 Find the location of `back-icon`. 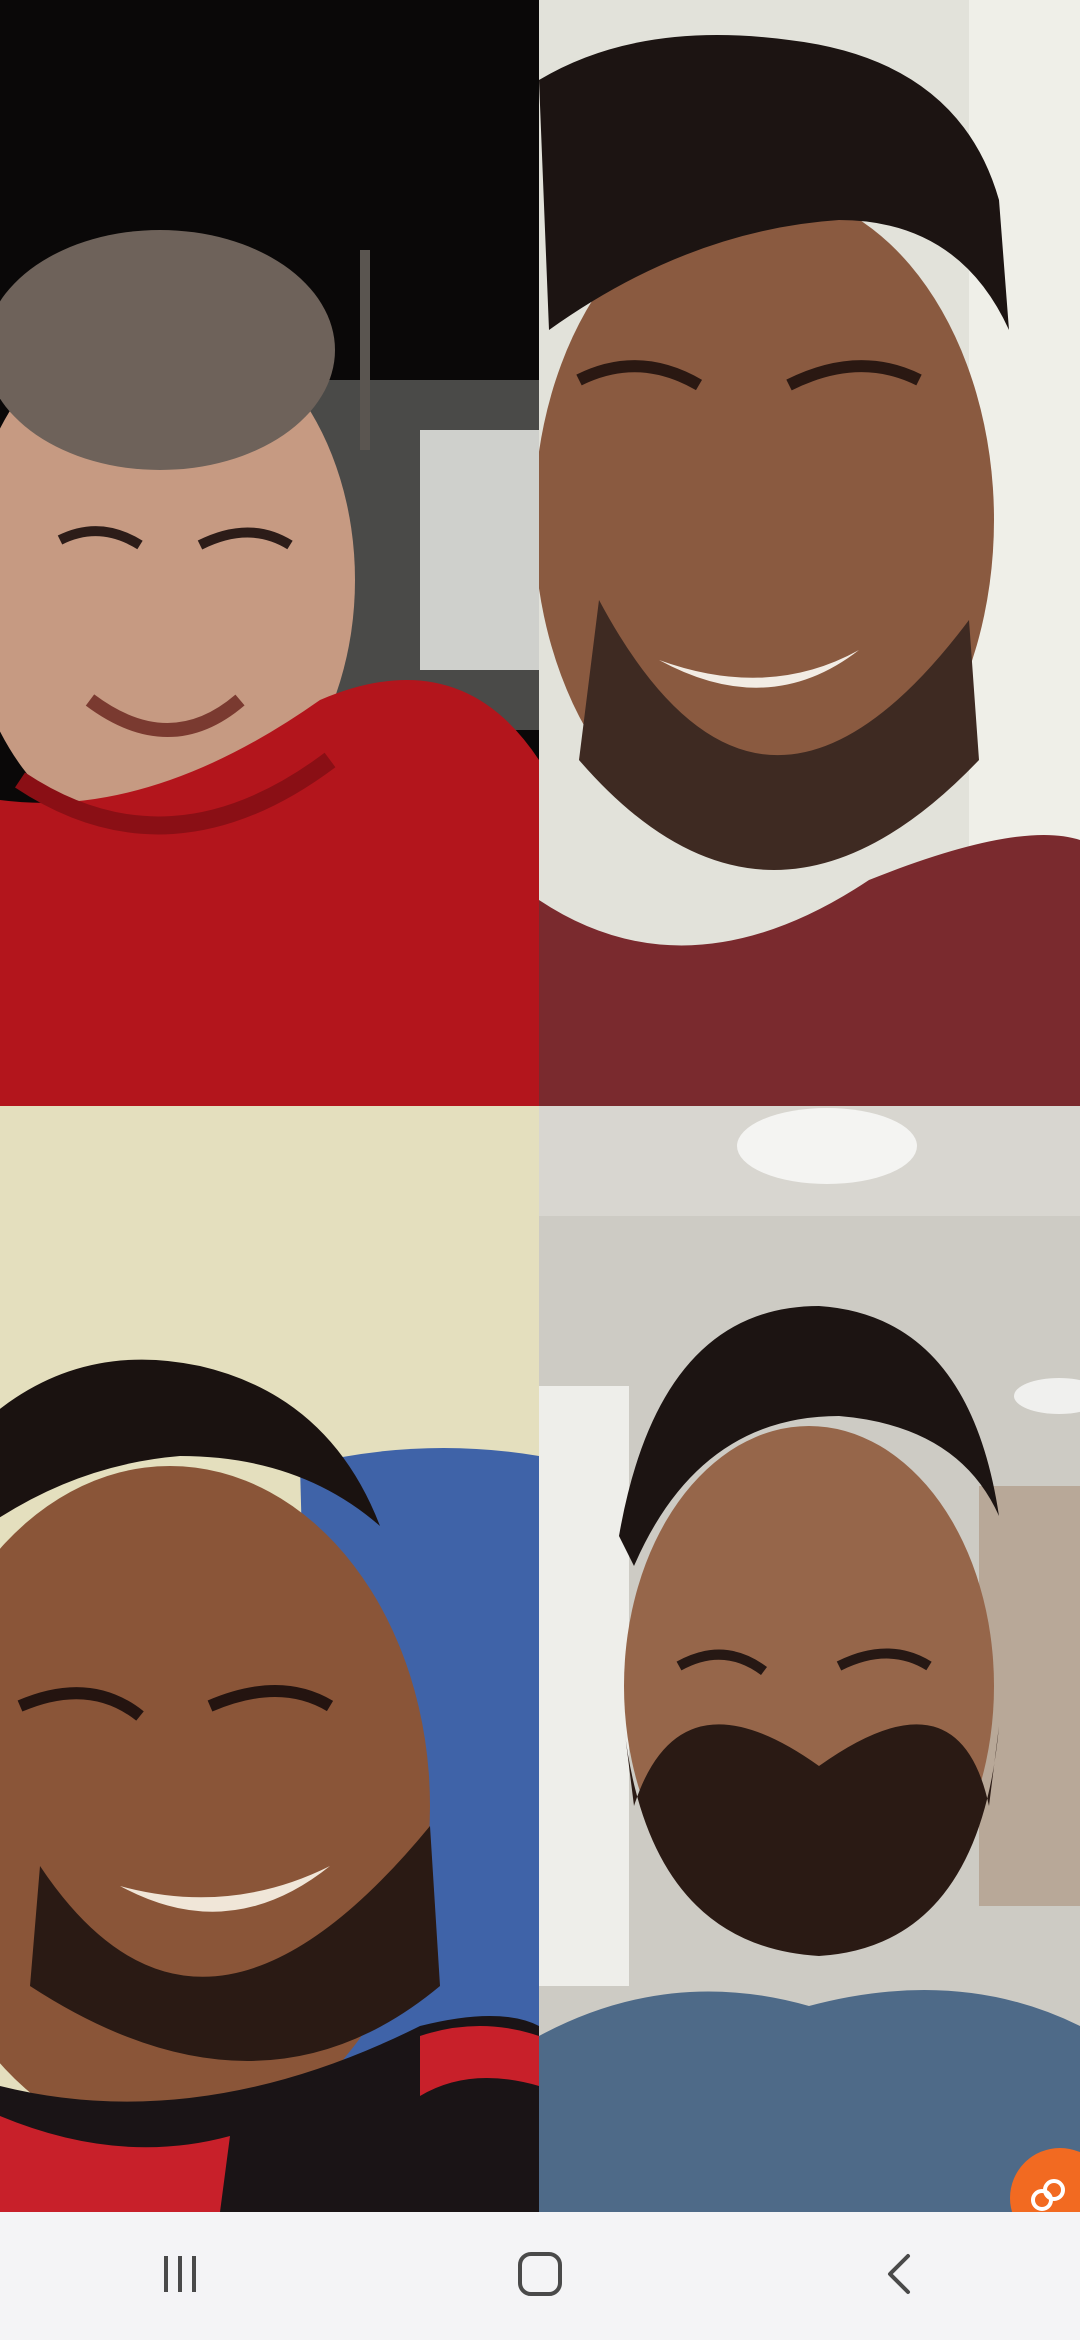

back-icon is located at coordinates (900, 2276).